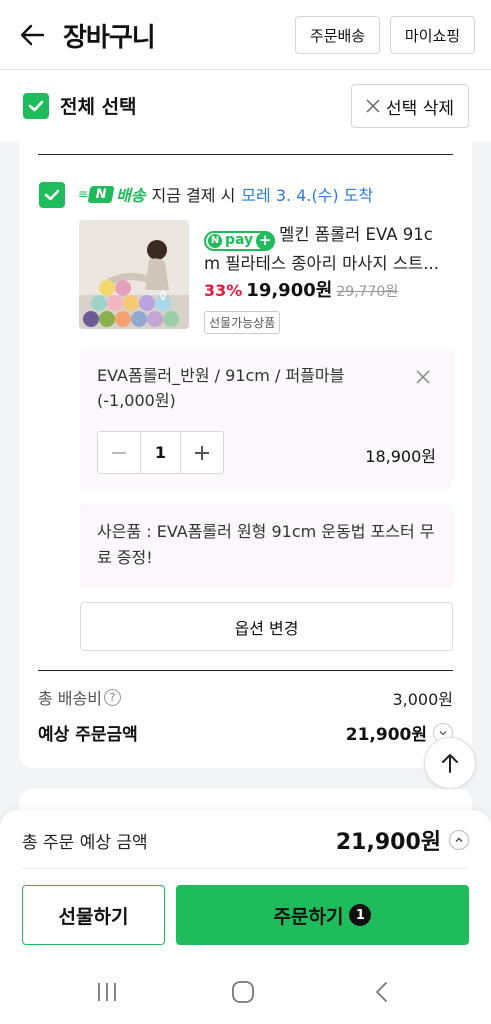 The height and width of the screenshot is (1024, 491). What do you see at coordinates (33, 35) in the screenshot?
I see `back-arrow-icon` at bounding box center [33, 35].